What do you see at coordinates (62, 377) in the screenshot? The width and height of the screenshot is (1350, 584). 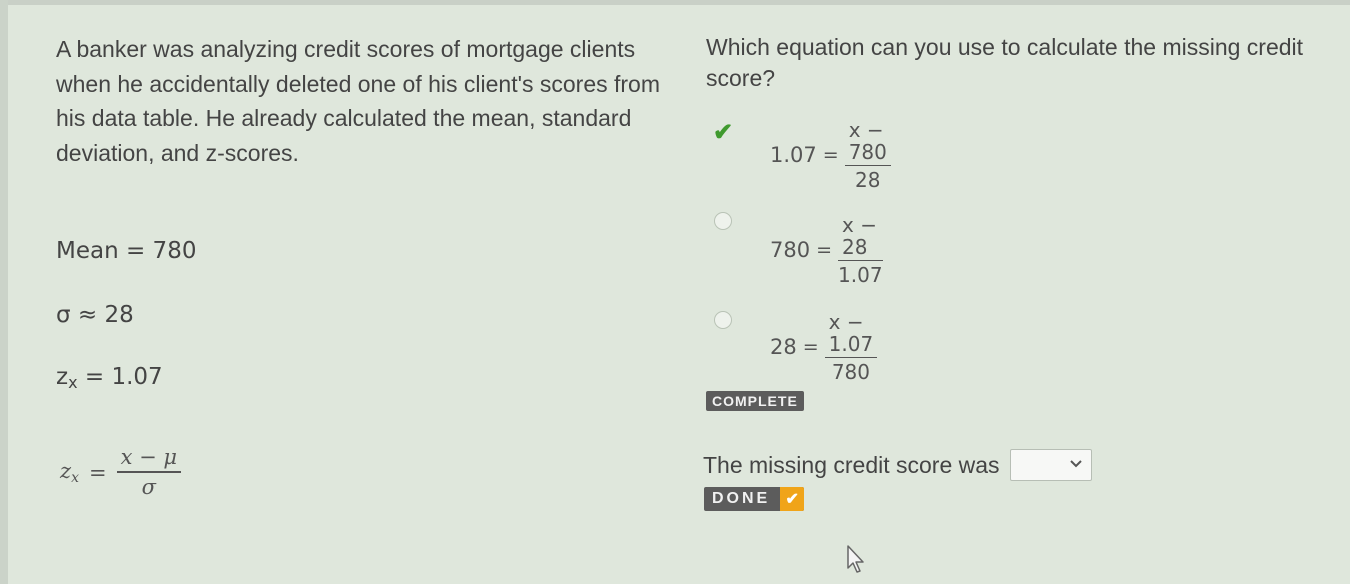 I see `z-symbol: z` at bounding box center [62, 377].